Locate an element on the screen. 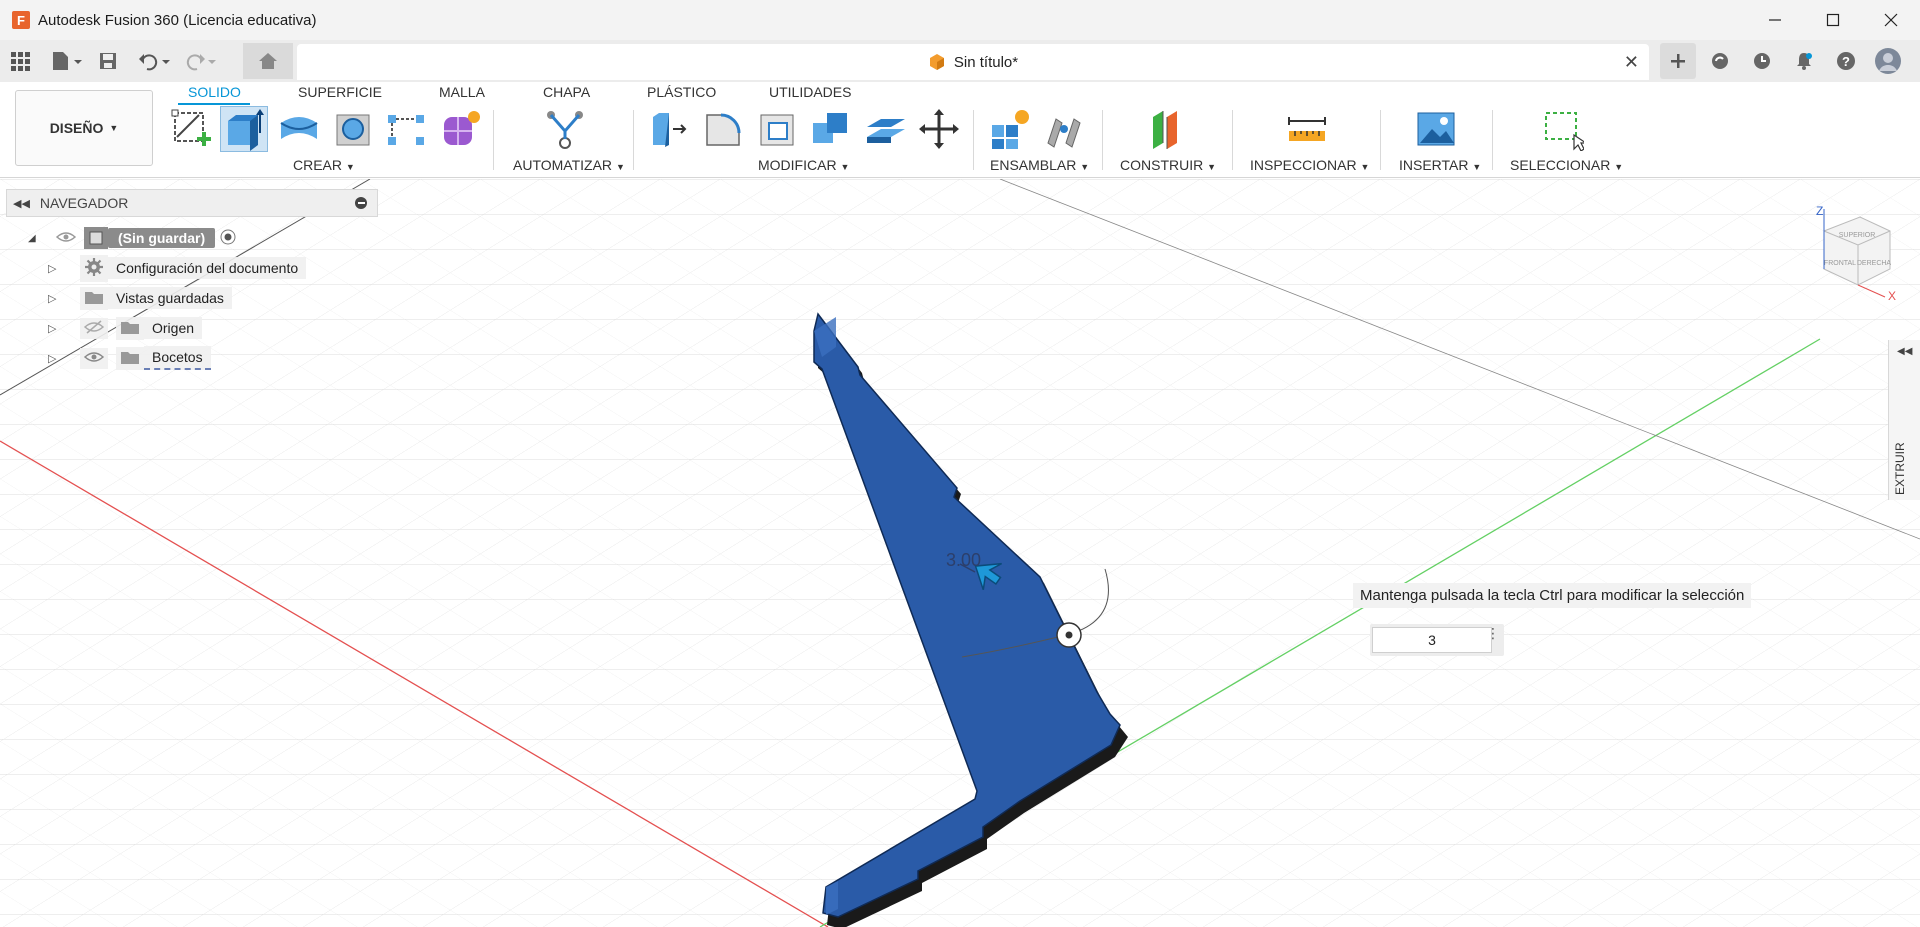  plus-icon is located at coordinates (1678, 61).